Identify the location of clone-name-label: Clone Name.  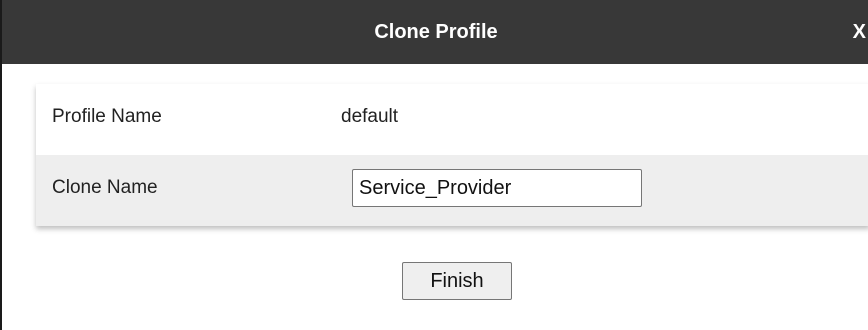
(105, 187).